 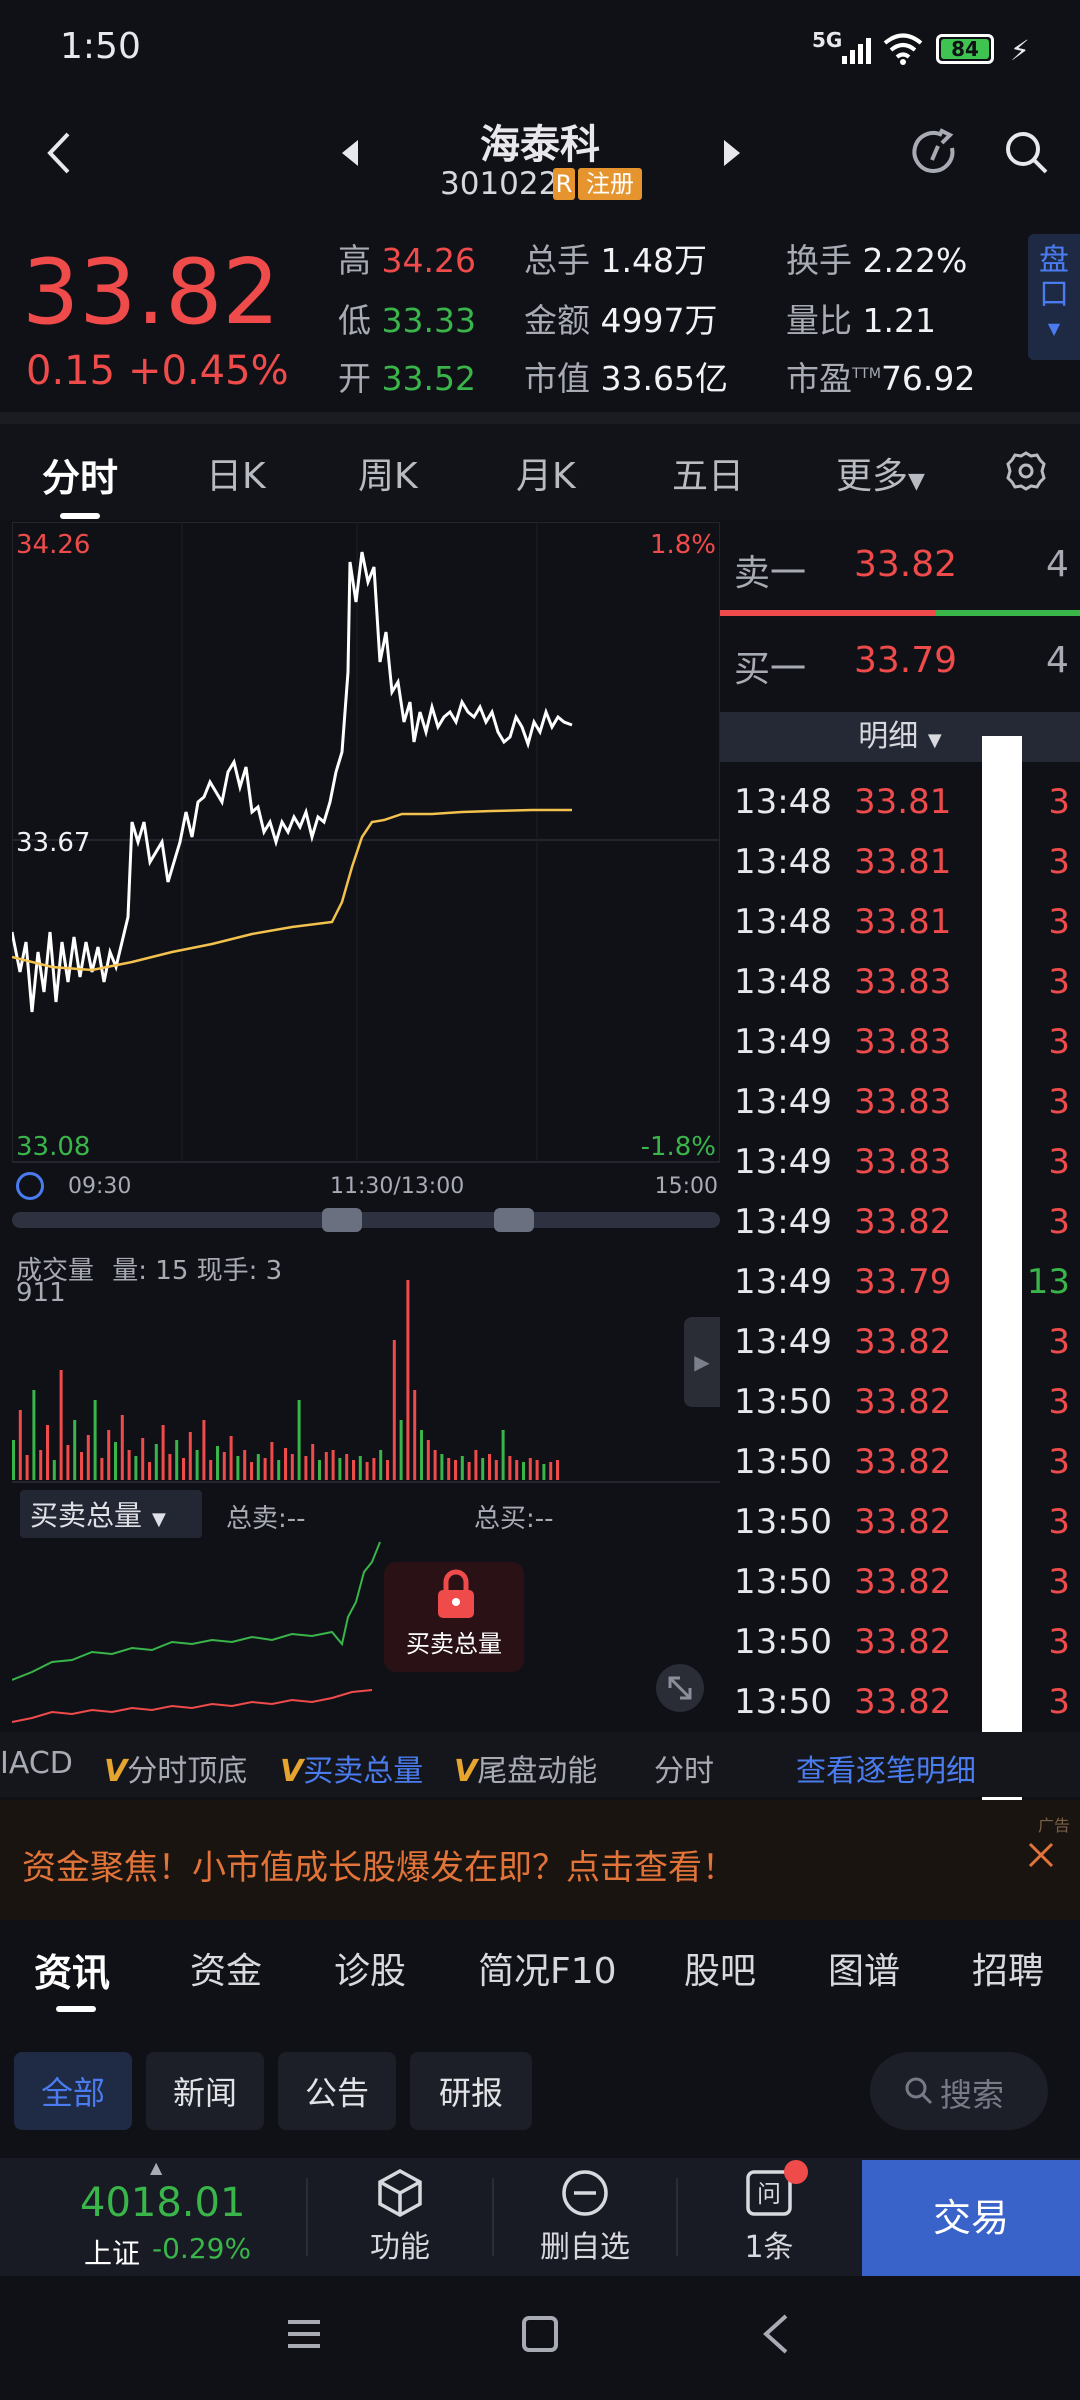 What do you see at coordinates (547, 1968) in the screenshot?
I see `tab-profile-f10: 简况F10` at bounding box center [547, 1968].